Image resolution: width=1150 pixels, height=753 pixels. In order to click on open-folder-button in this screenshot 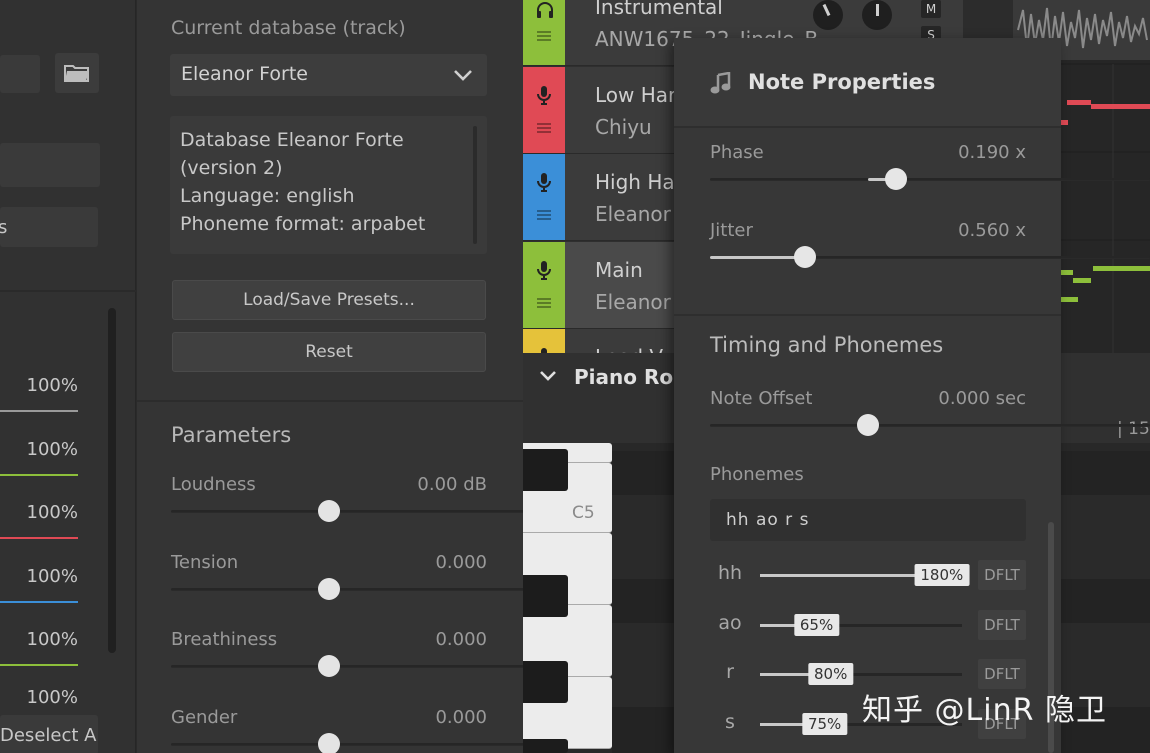, I will do `click(77, 73)`.